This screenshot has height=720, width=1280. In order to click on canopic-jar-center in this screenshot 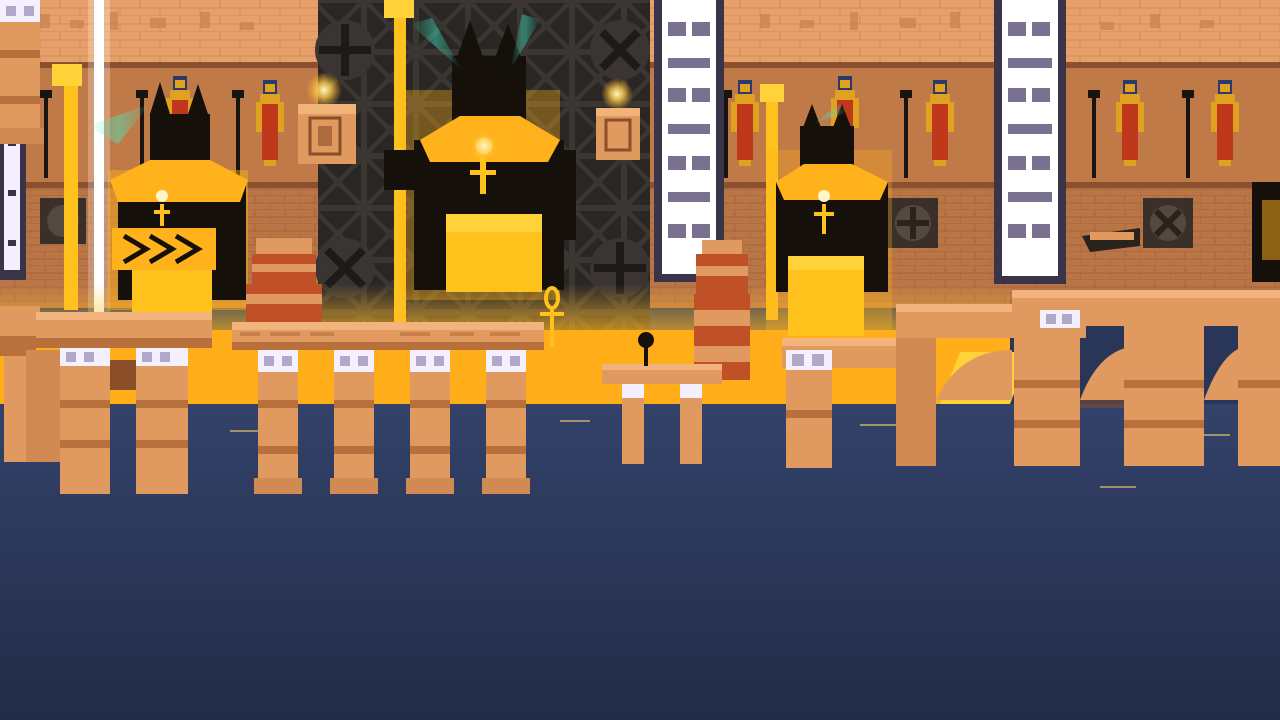, I will do `click(722, 310)`.